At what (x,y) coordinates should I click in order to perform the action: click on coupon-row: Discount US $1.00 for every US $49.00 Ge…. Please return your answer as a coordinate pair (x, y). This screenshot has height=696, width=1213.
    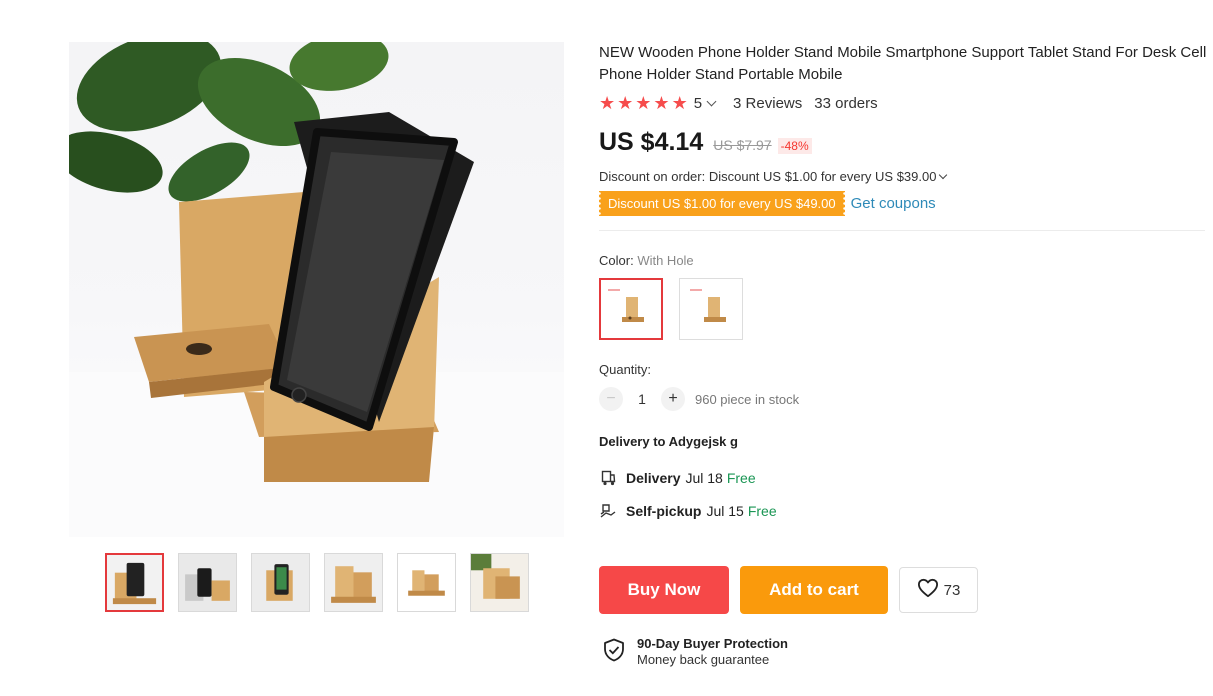
    Looking at the image, I should click on (903, 203).